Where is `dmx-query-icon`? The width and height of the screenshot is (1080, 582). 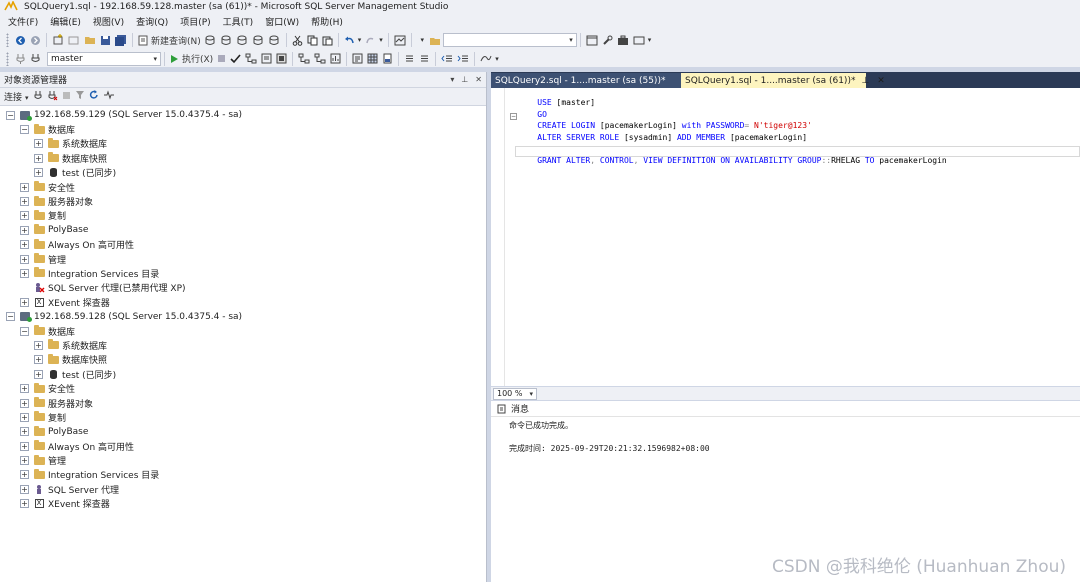 dmx-query-icon is located at coordinates (243, 40).